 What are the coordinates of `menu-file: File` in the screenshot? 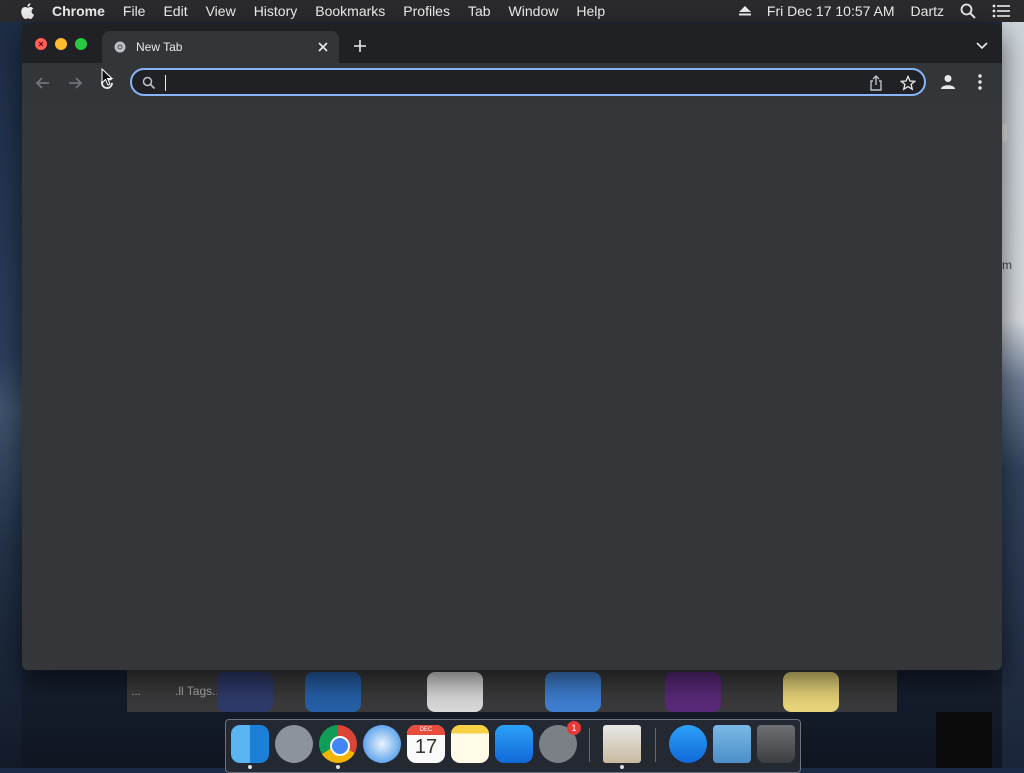 It's located at (134, 11).